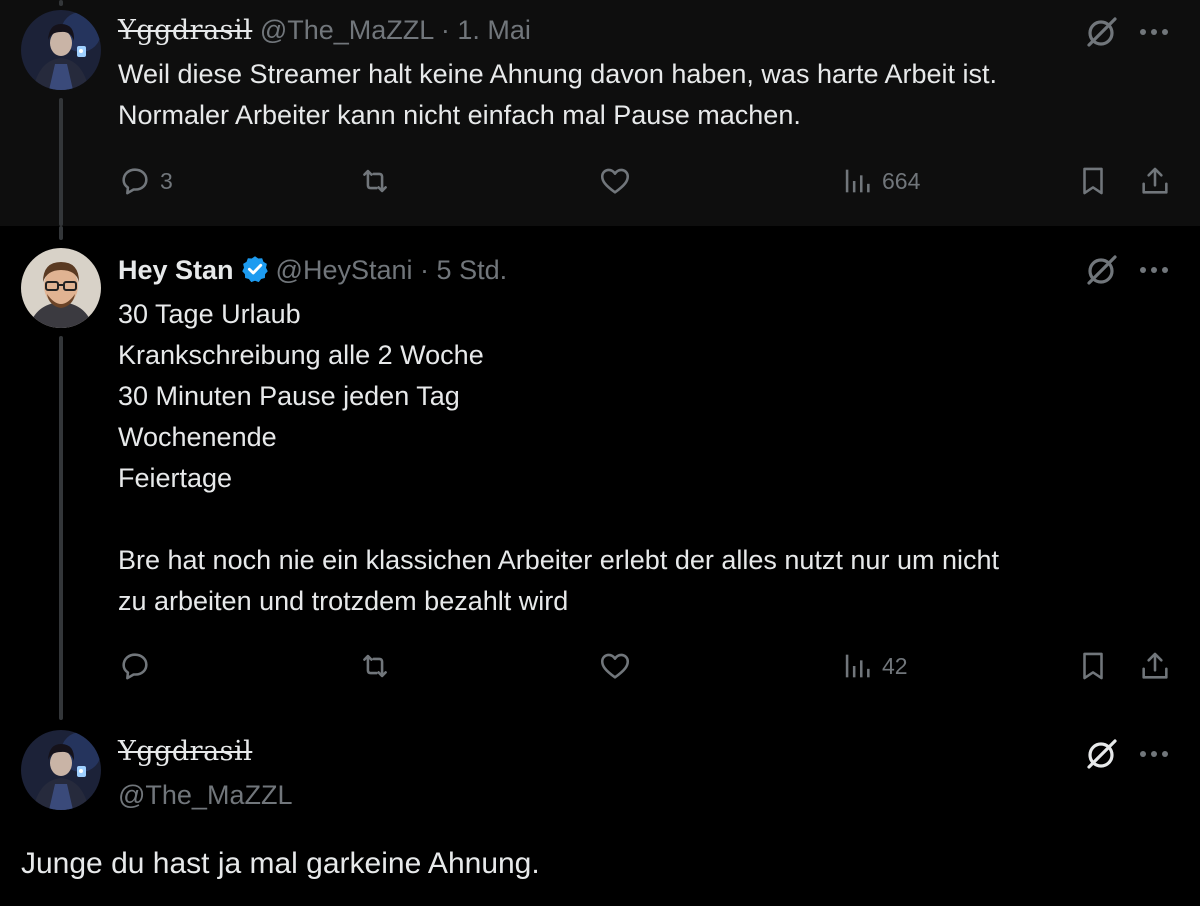 The width and height of the screenshot is (1200, 906). I want to click on tweet-header: Yggdrasil, so click(185, 751).